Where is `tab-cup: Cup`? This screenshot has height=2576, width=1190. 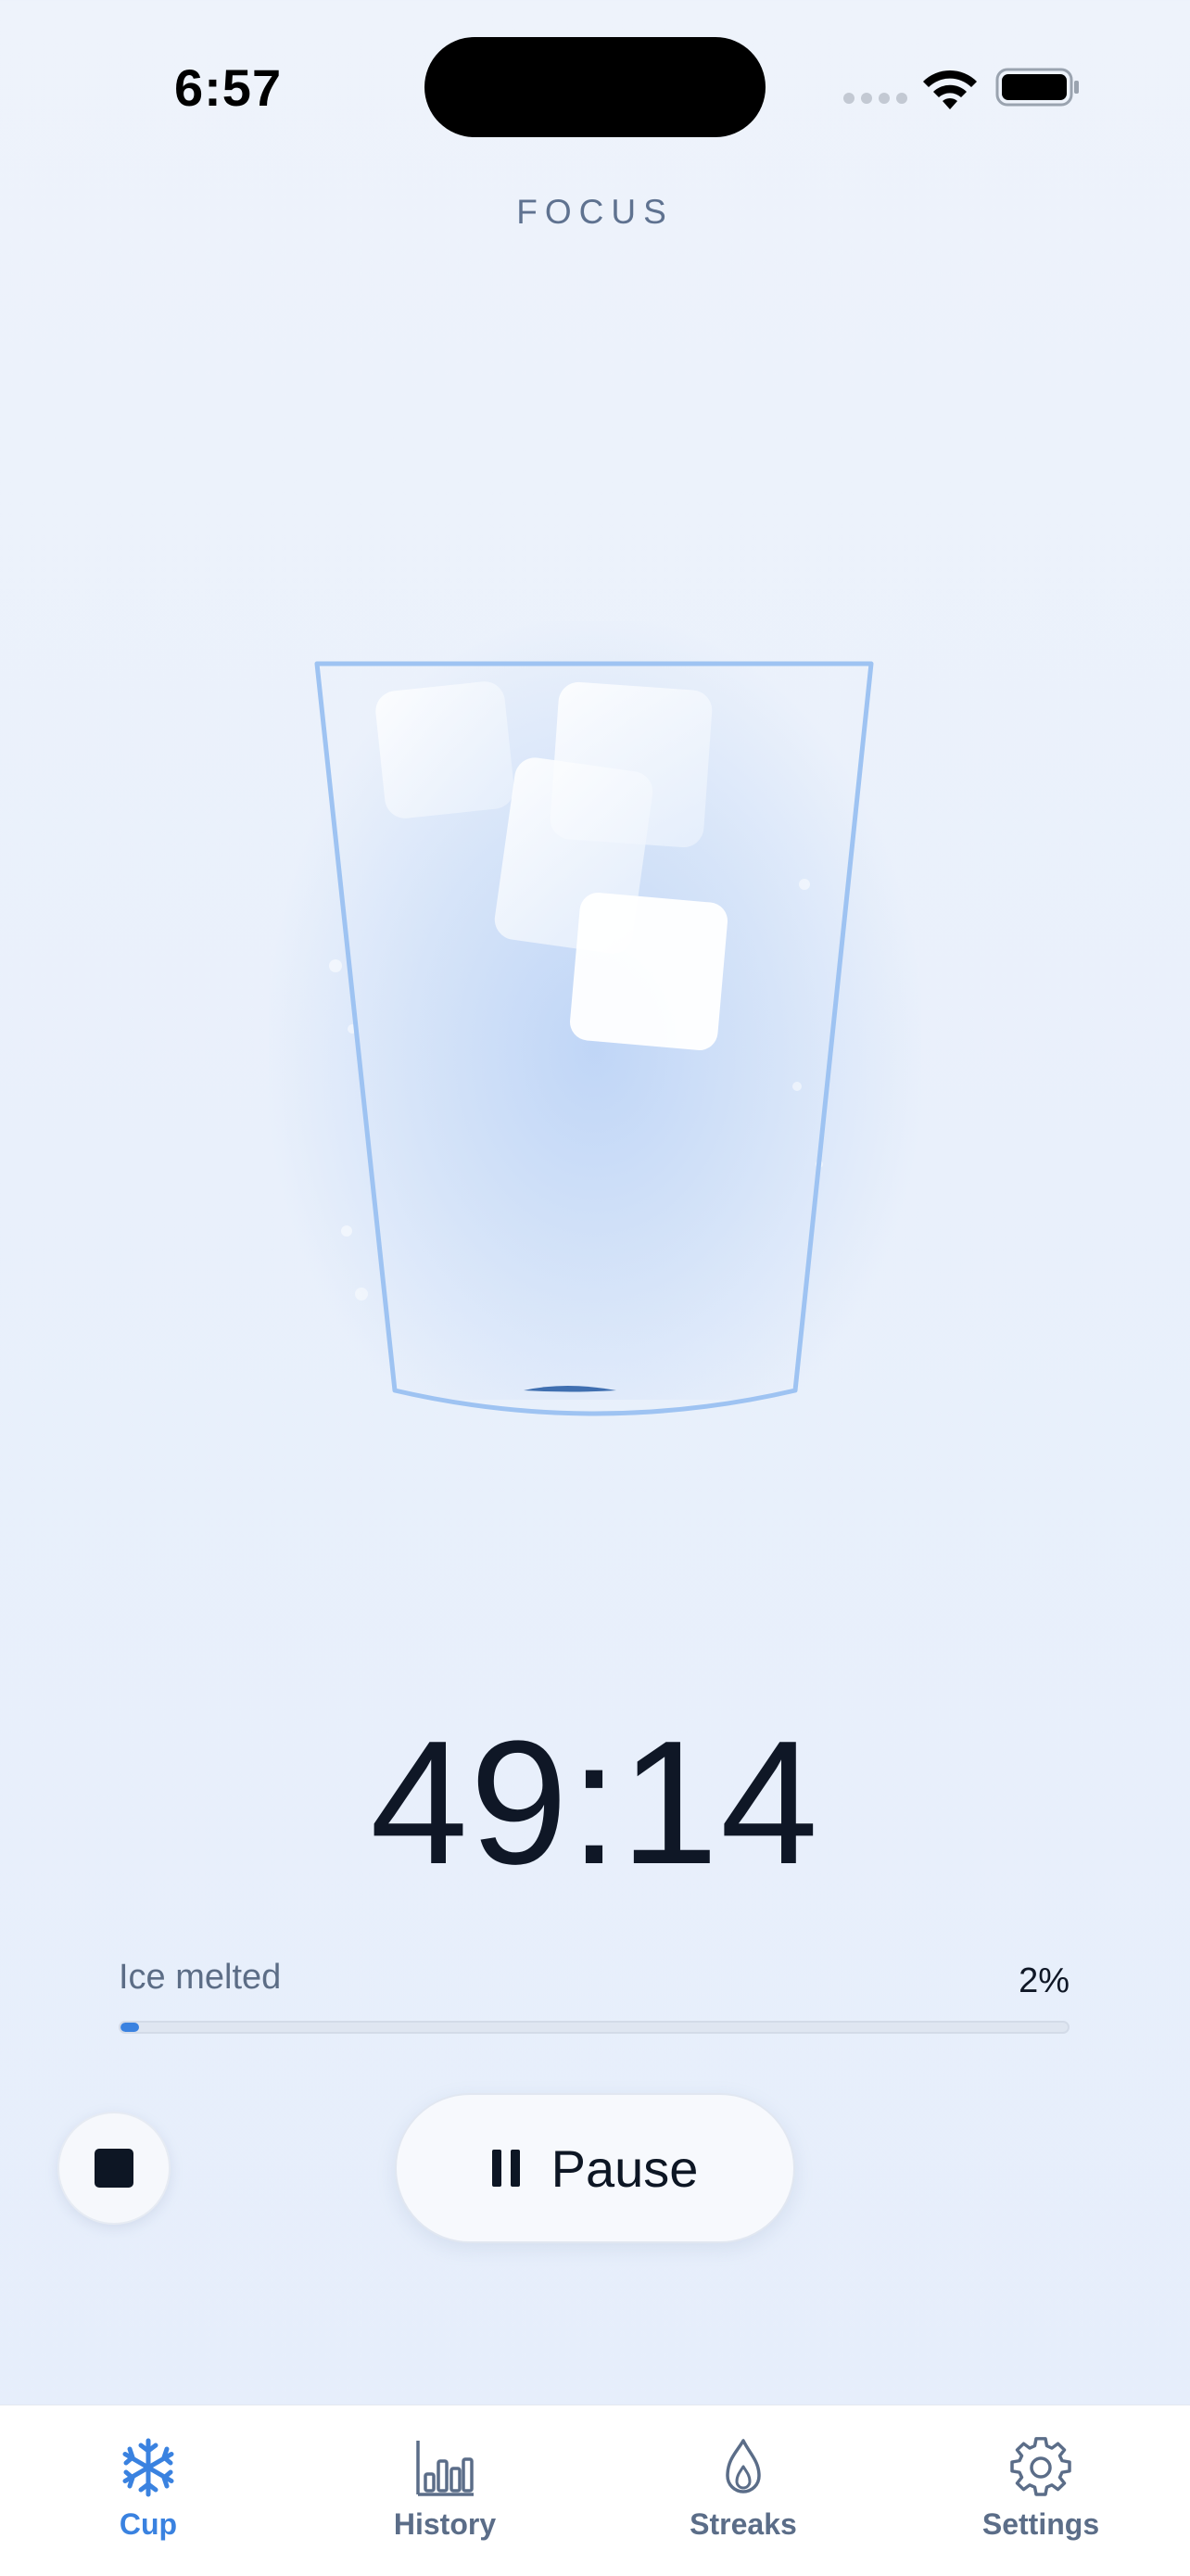
tab-cup: Cup is located at coordinates (148, 2490).